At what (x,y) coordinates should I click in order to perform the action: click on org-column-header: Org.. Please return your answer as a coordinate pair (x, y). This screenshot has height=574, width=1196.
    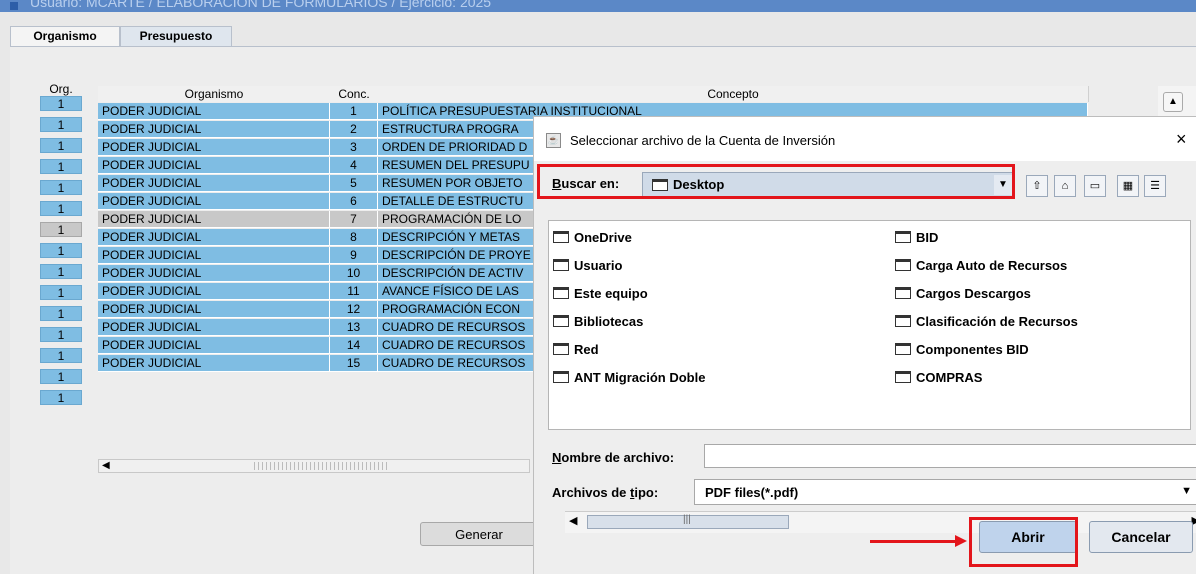
    Looking at the image, I should click on (61, 89).